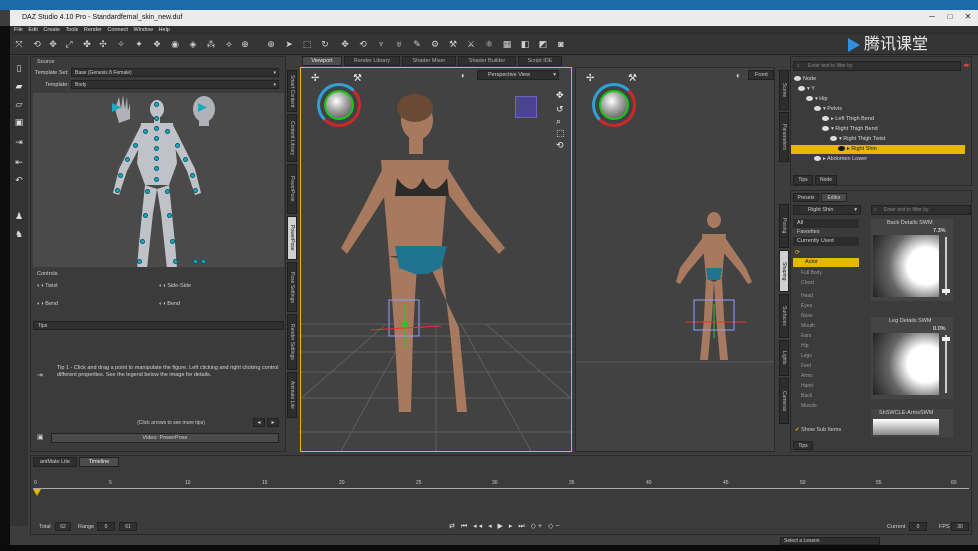  What do you see at coordinates (540, 61) in the screenshot?
I see `tab-script-ide: Script IDE` at bounding box center [540, 61].